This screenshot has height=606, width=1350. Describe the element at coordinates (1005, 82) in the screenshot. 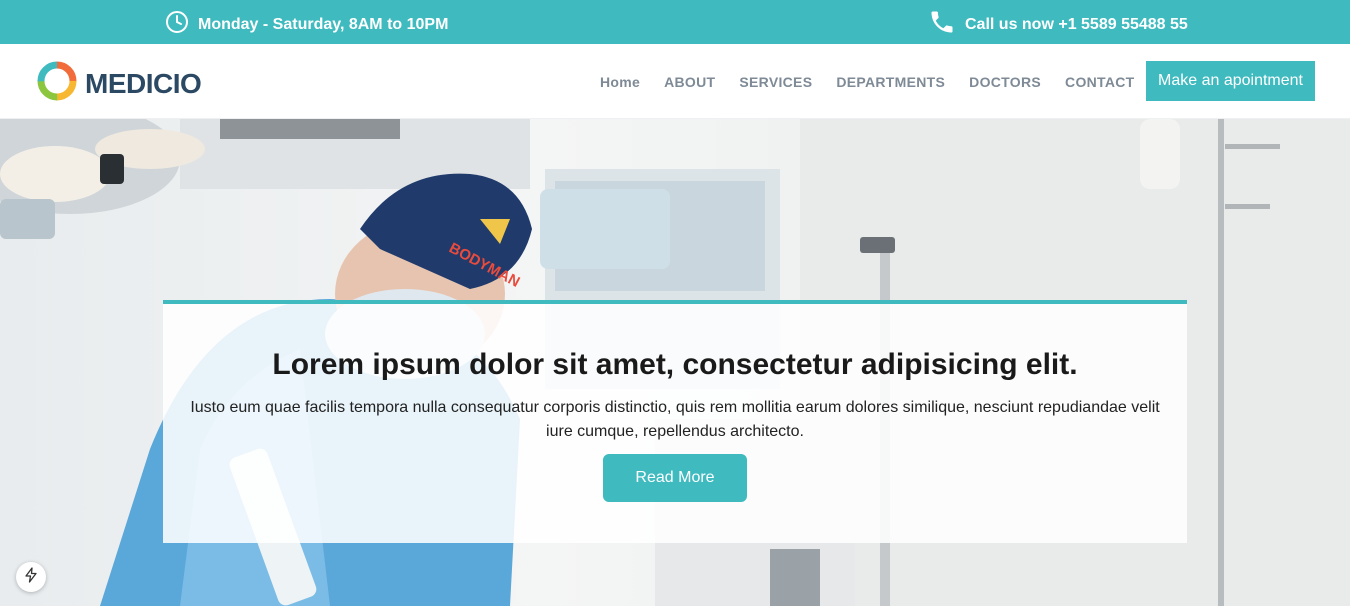

I see `nav-doctors: DOCTORS` at that location.